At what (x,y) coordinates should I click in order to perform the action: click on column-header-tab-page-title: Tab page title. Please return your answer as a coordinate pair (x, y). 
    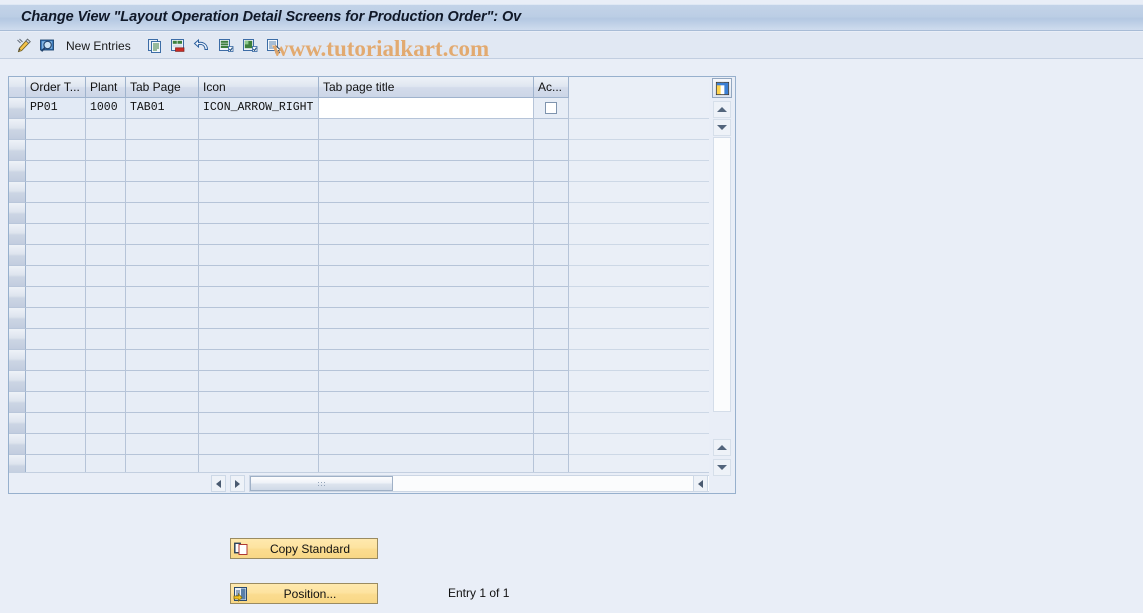
    Looking at the image, I should click on (426, 87).